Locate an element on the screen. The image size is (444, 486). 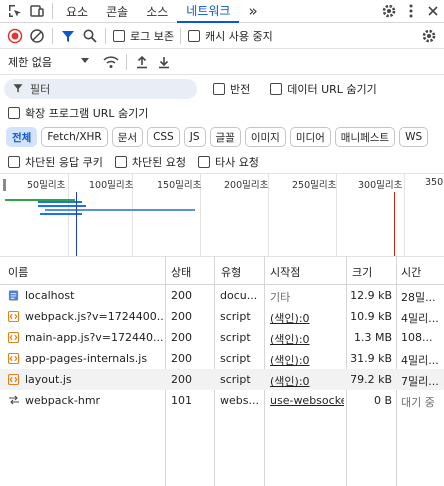
settings-icon is located at coordinates (389, 11).